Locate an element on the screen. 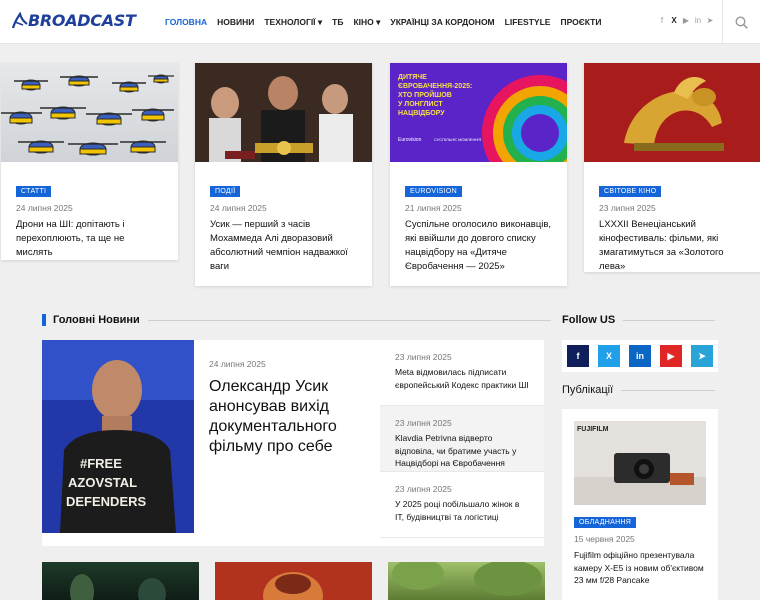 The height and width of the screenshot is (600, 760). nav-item-lifestyle: LIFESTYLE is located at coordinates (528, 22).